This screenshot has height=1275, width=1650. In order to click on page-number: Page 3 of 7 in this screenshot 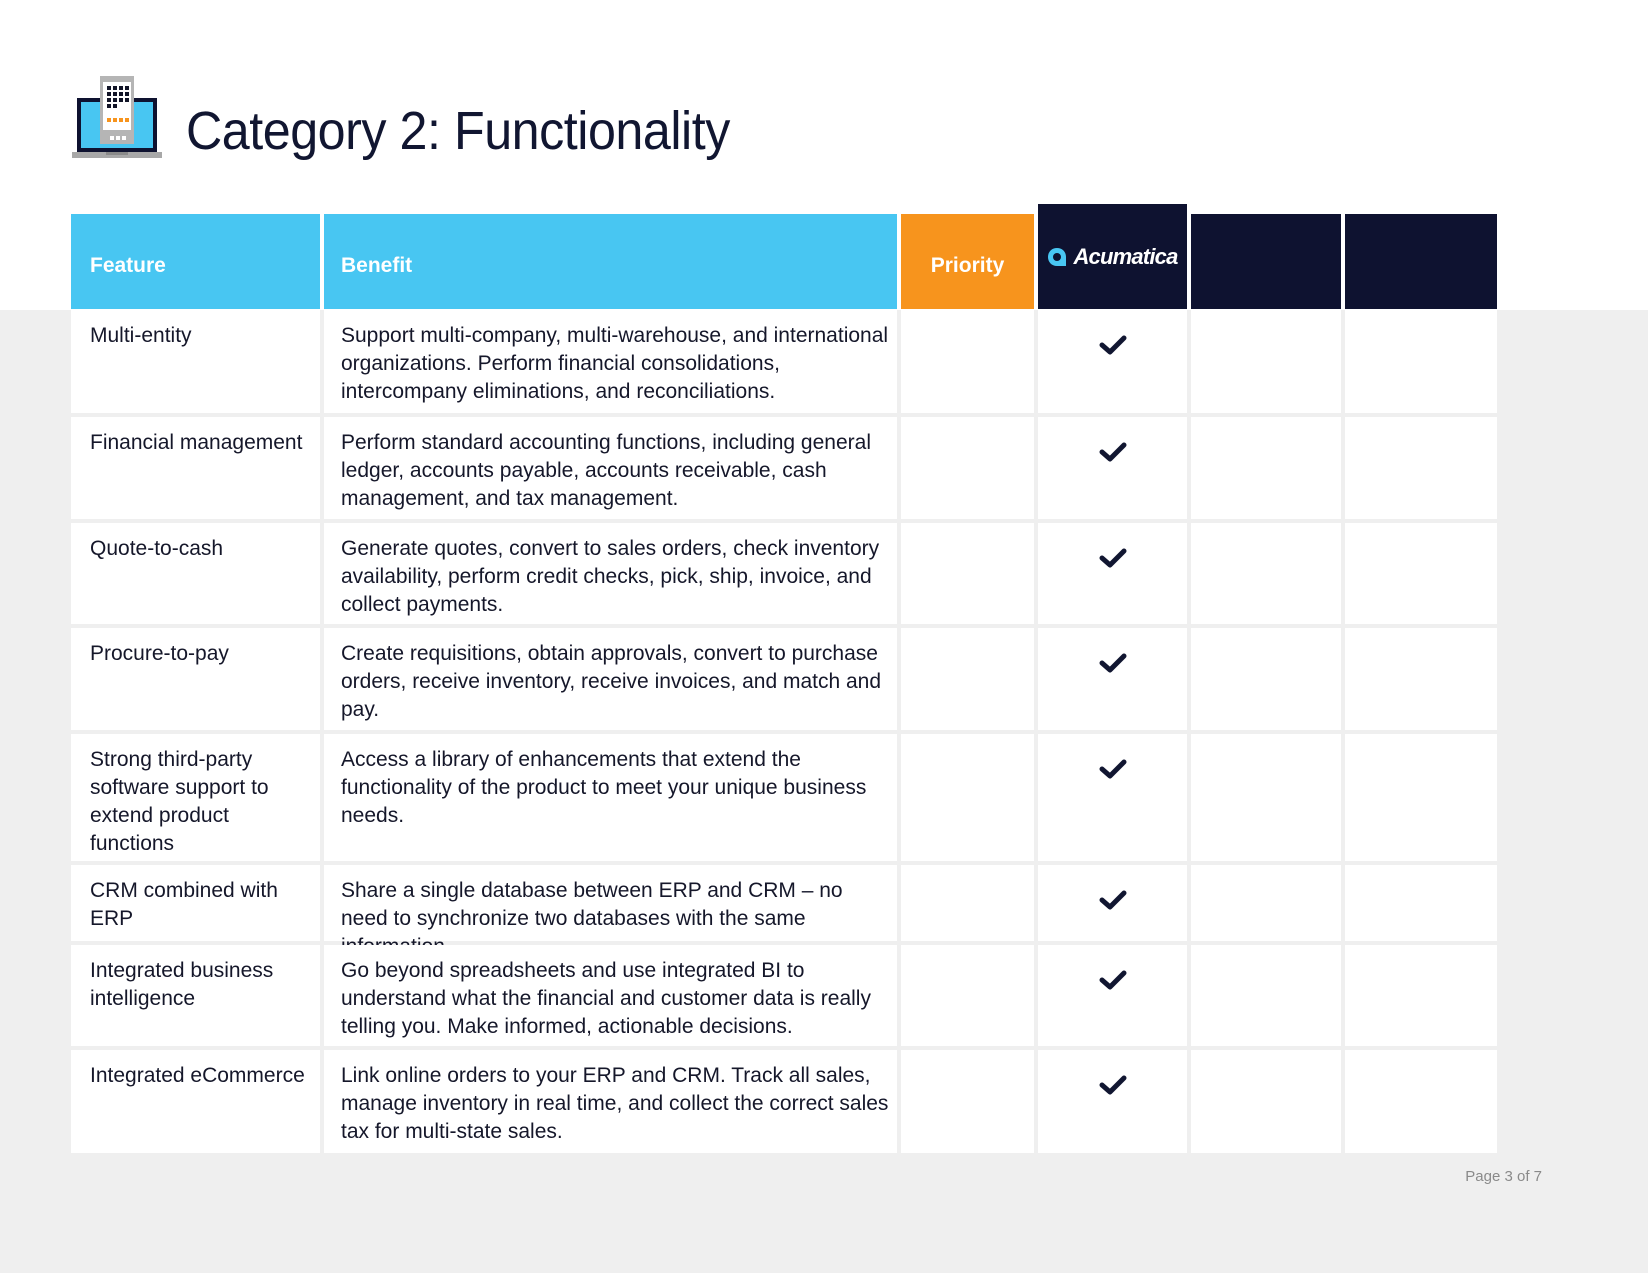, I will do `click(1503, 1176)`.